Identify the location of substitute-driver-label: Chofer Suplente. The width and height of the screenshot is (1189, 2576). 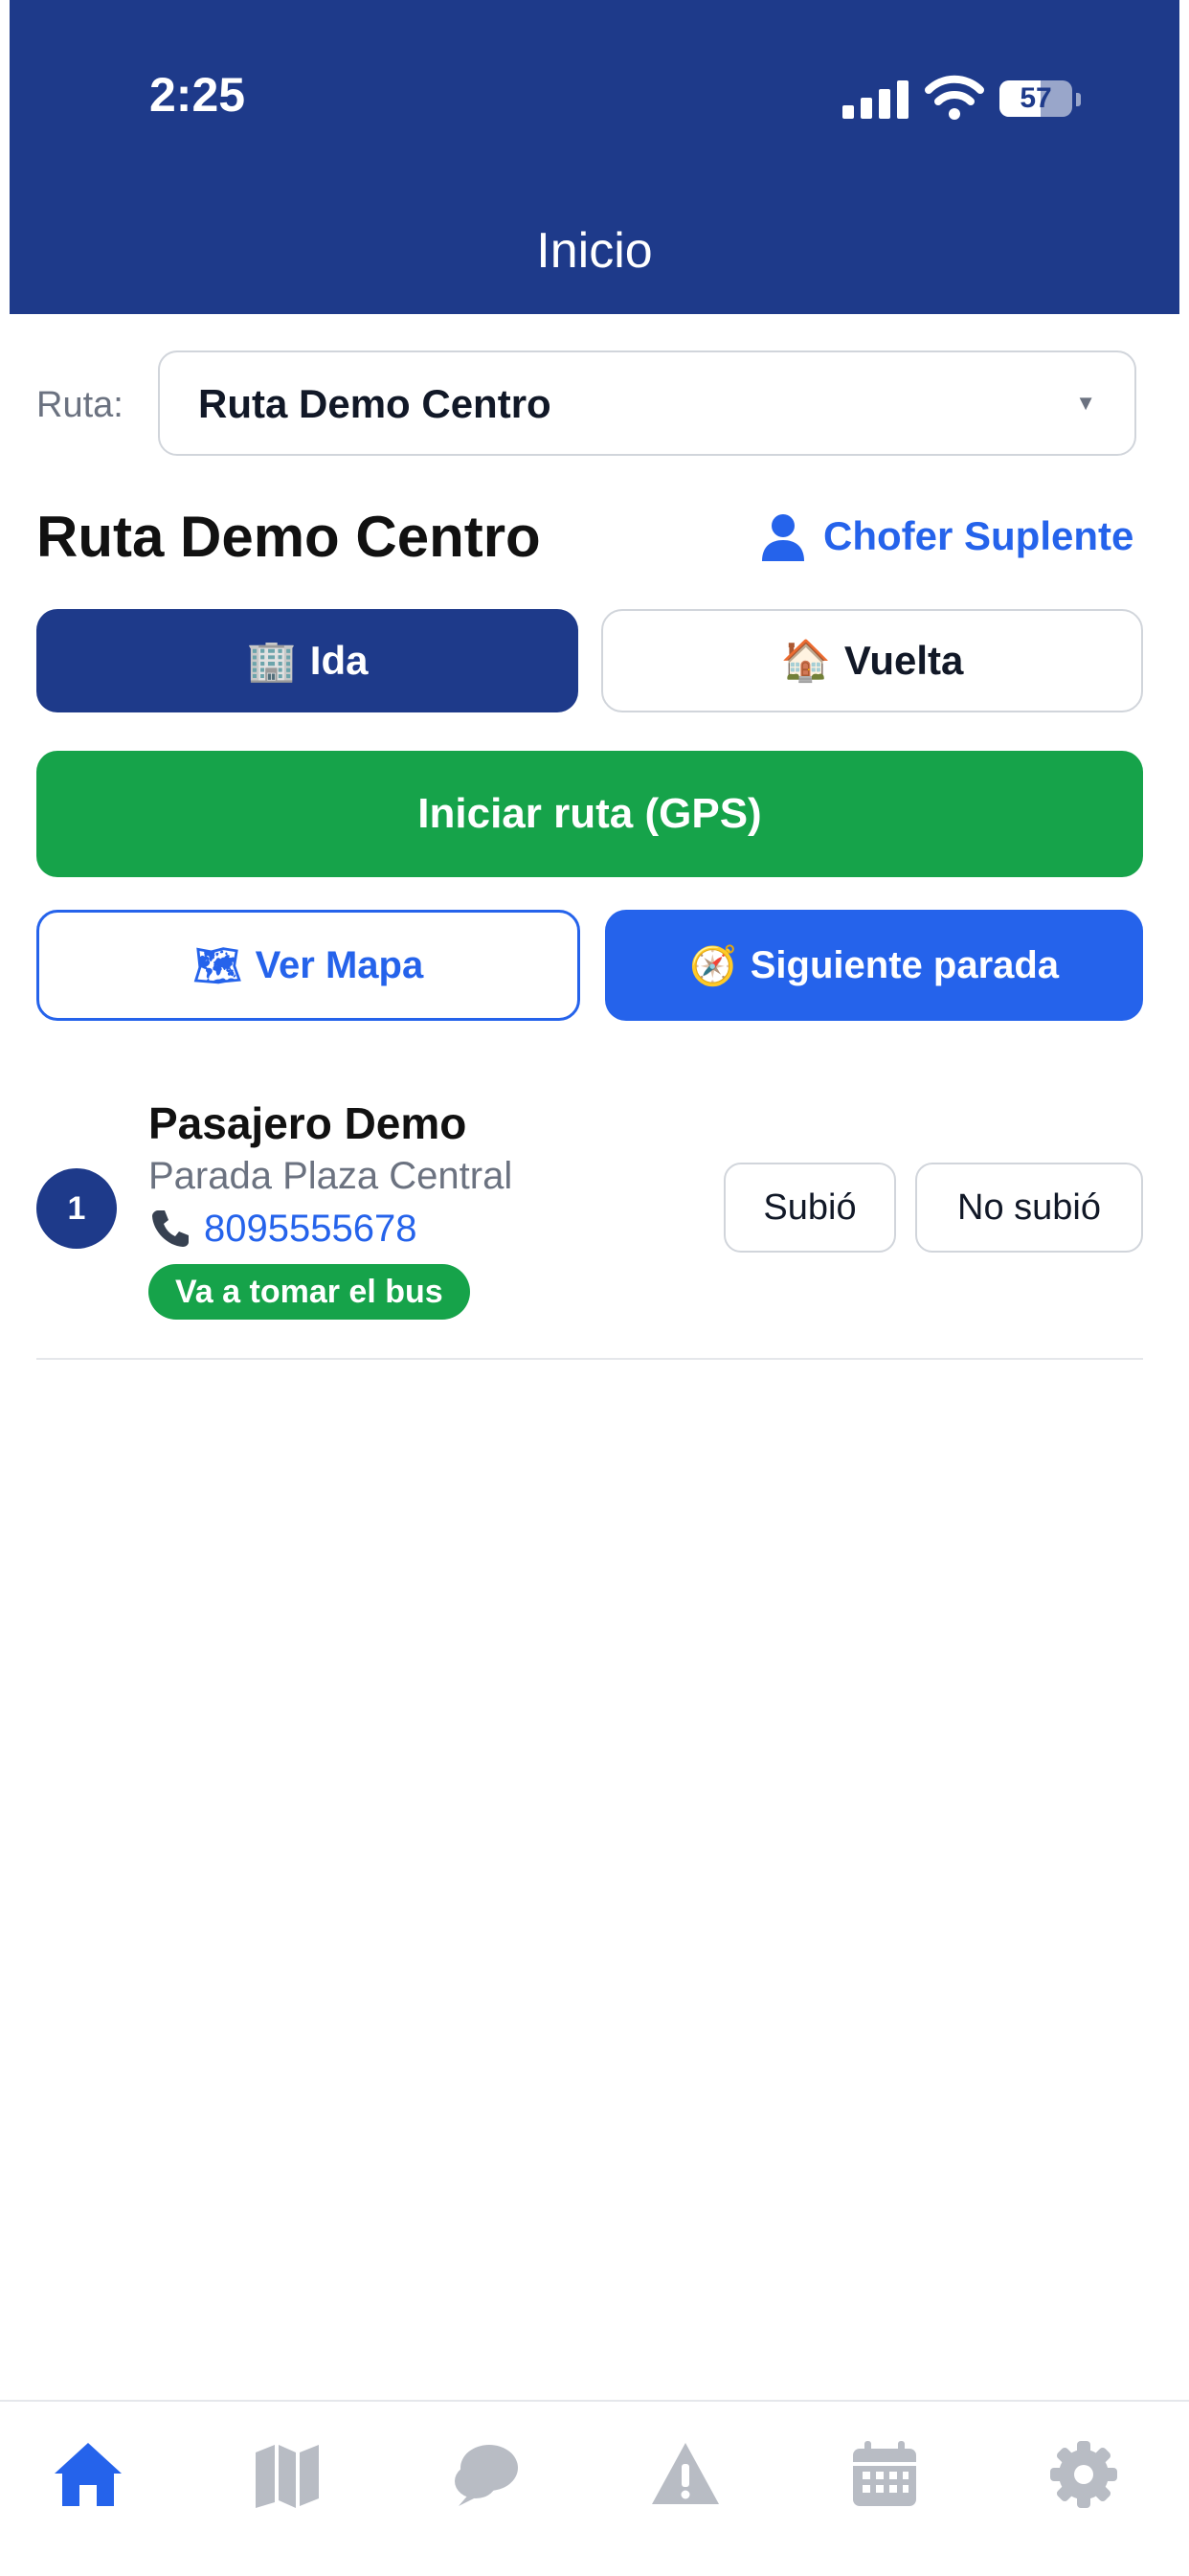
(978, 535).